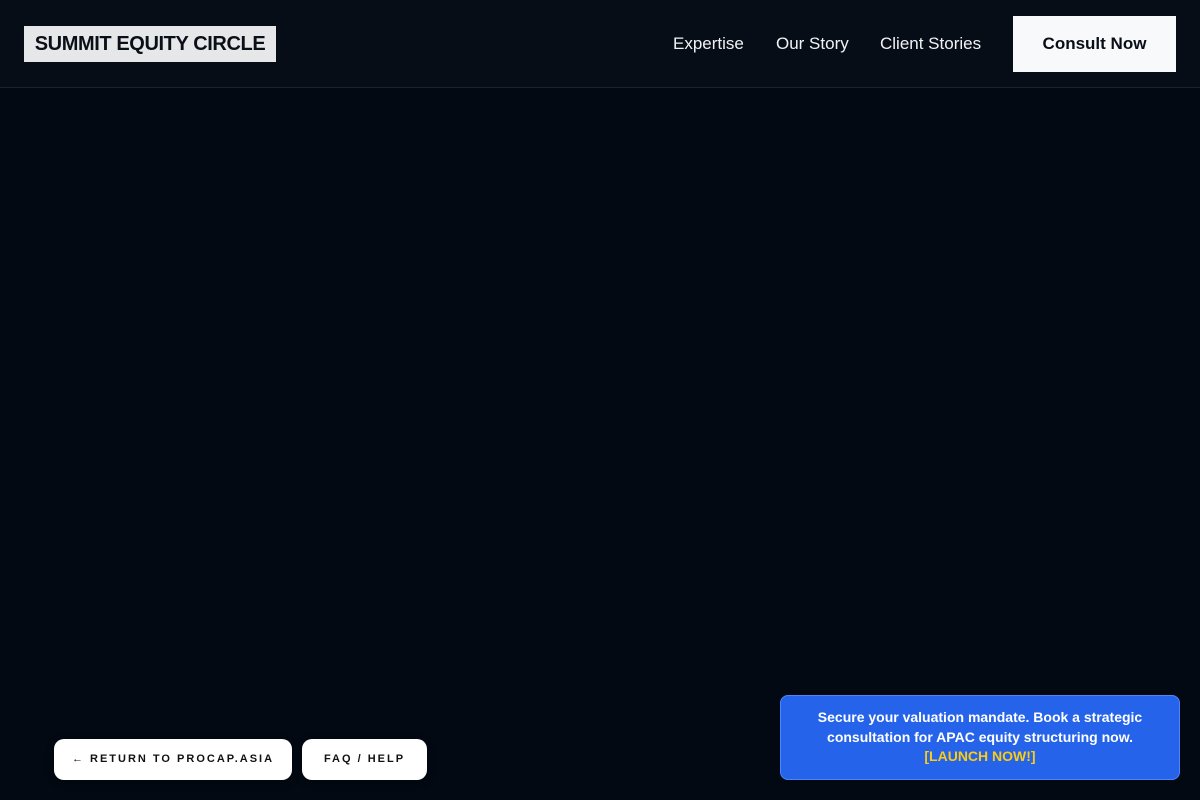 This screenshot has width=1200, height=800. I want to click on nav-link-client-stories: Client Stories, so click(930, 44).